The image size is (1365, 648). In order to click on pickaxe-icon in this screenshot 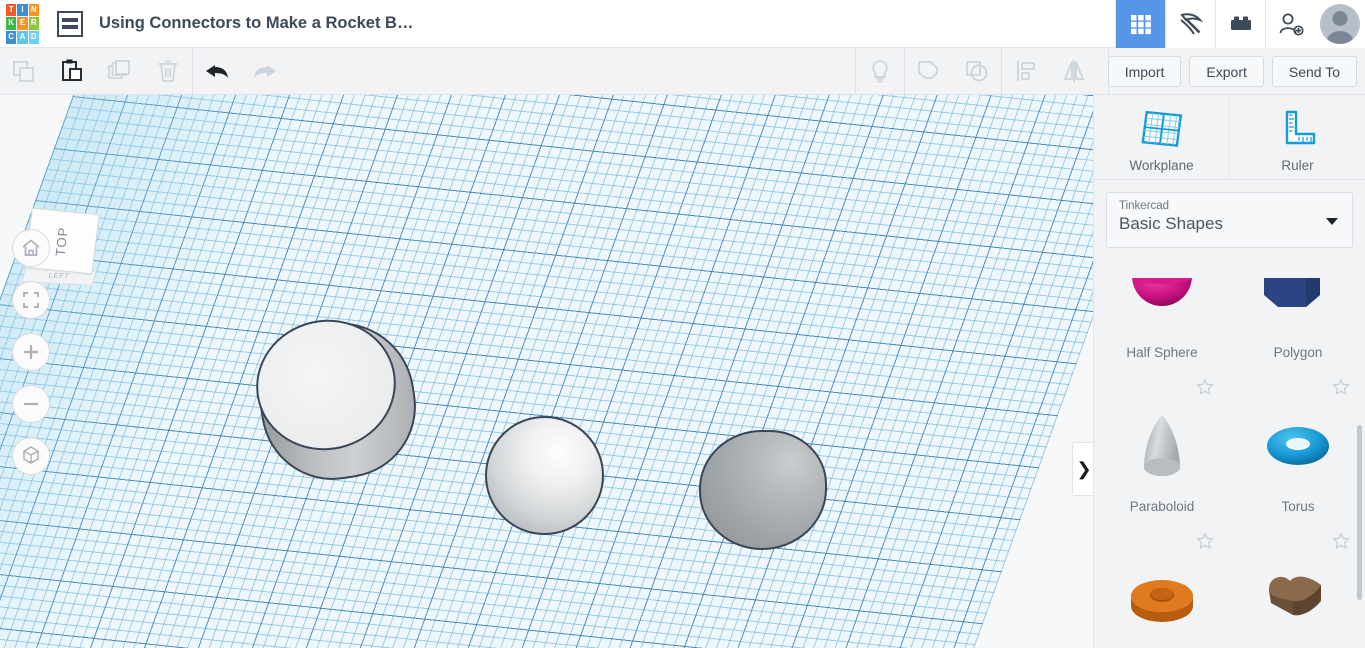, I will do `click(1190, 24)`.